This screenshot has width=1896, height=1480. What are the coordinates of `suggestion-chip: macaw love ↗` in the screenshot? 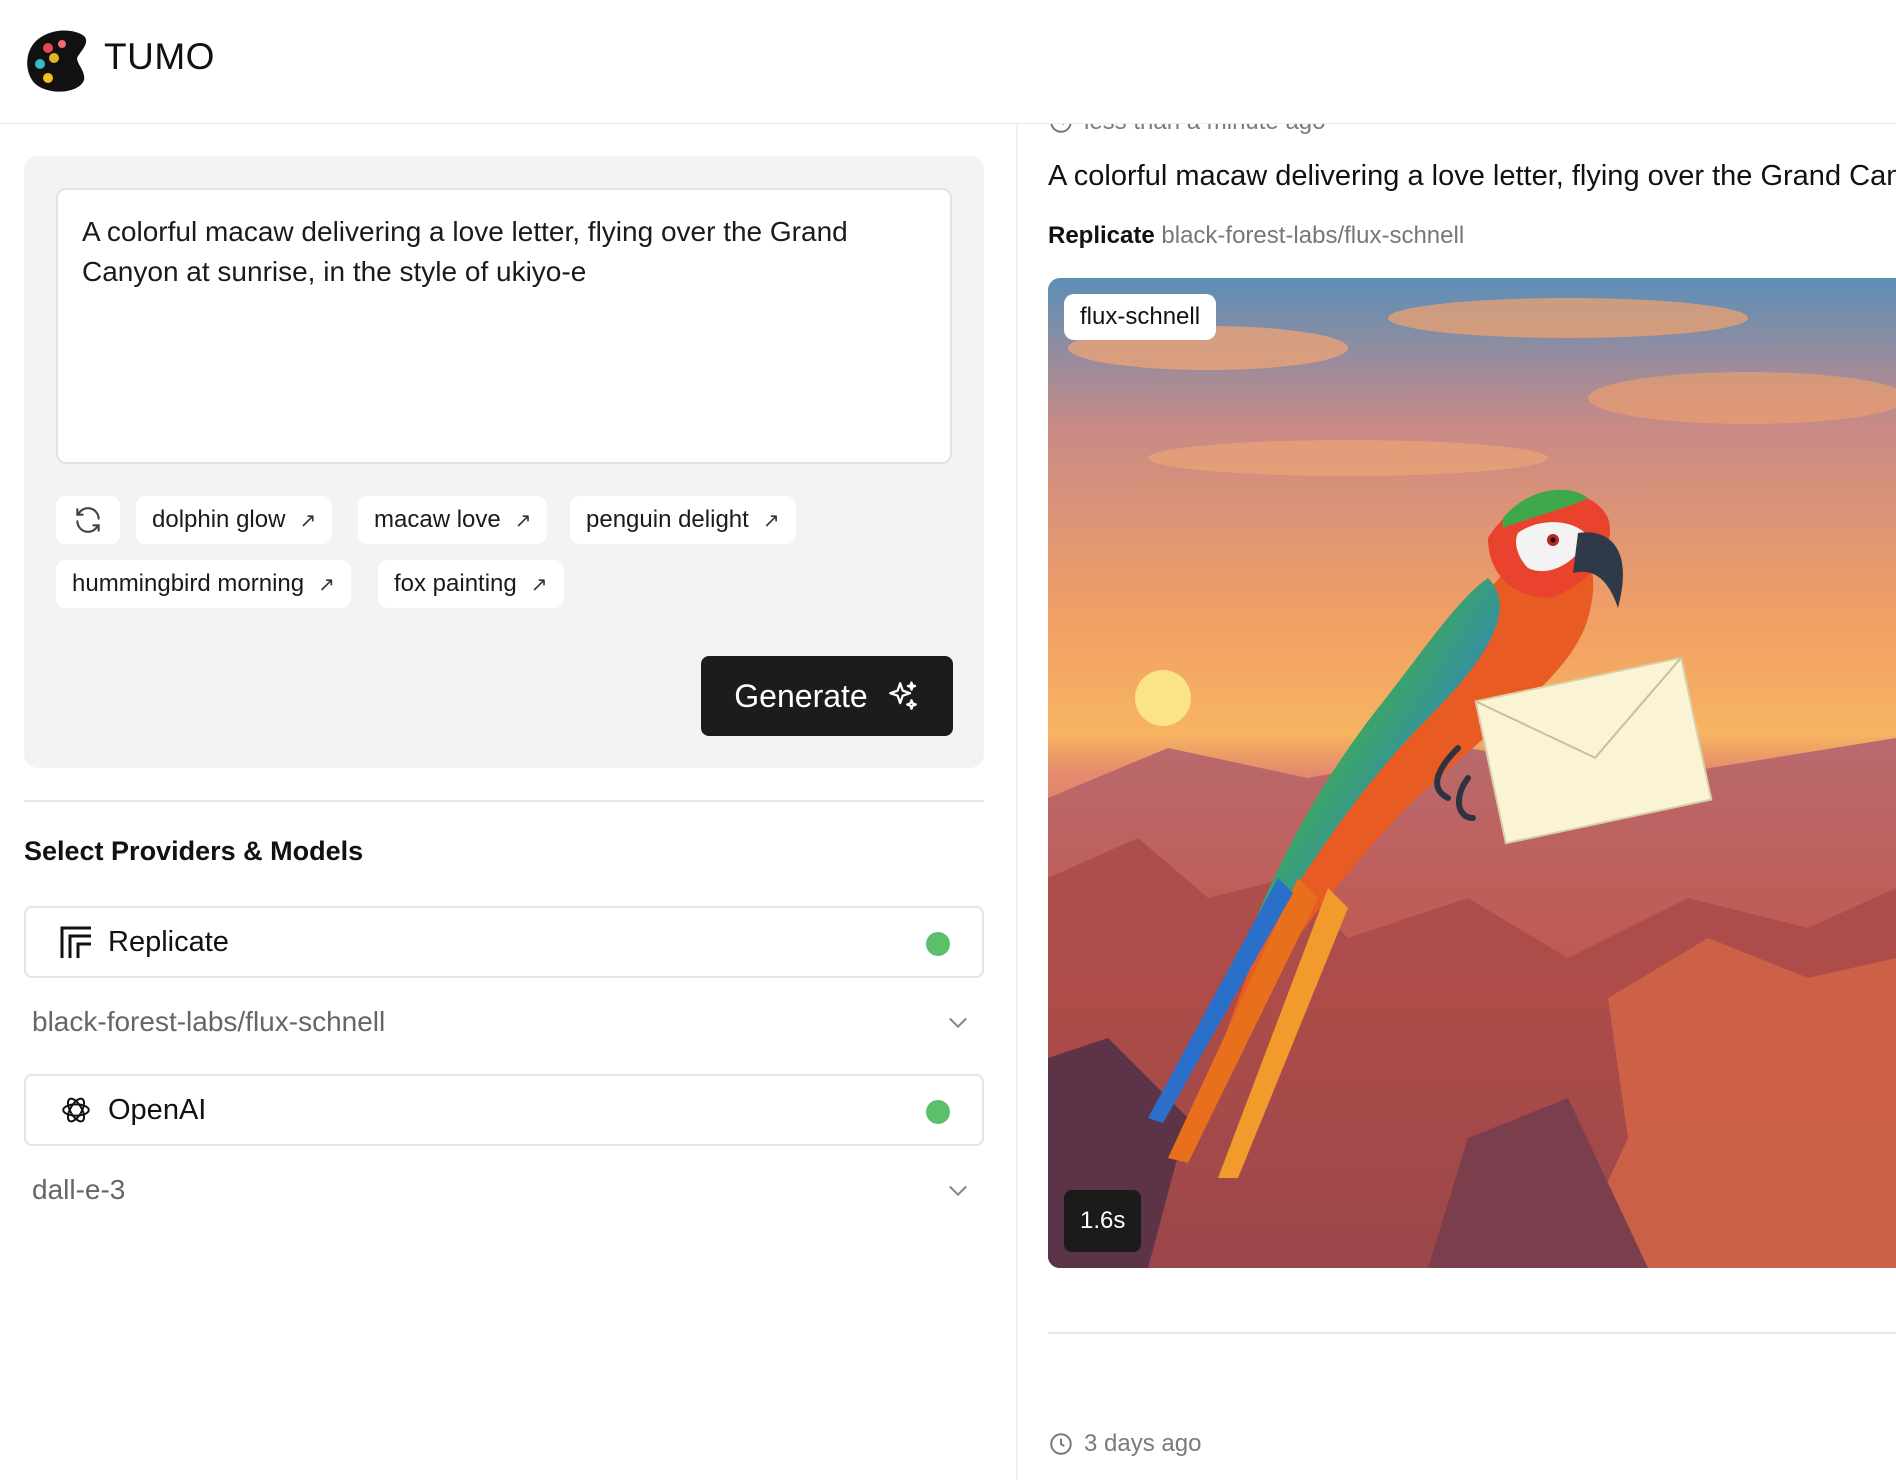 It's located at (453, 520).